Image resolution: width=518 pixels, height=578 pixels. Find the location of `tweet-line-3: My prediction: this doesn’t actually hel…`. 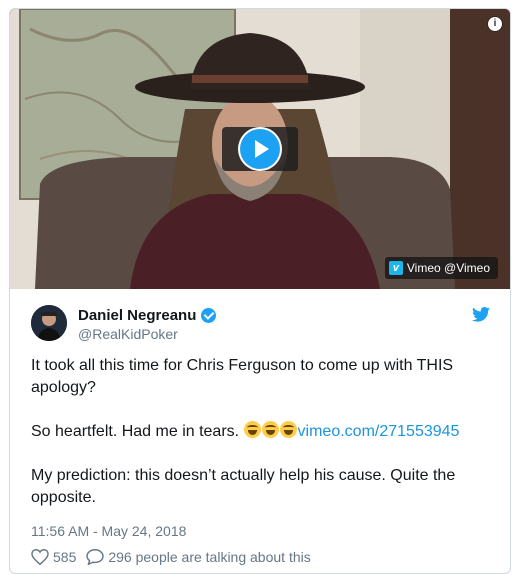

tweet-line-3: My prediction: this doesn’t actually hel… is located at coordinates (243, 486).